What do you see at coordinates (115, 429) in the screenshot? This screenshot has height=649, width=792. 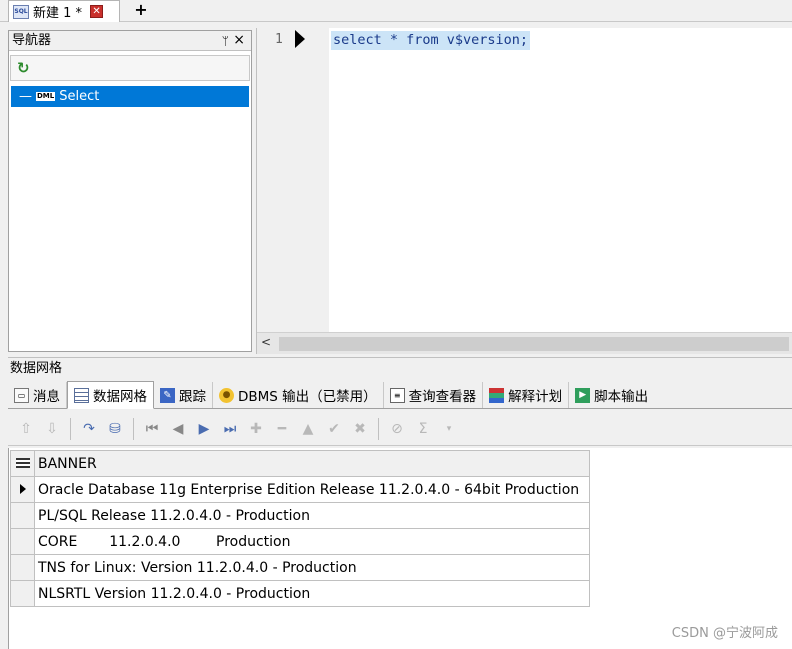 I see `fetch-all-icon: ⛁` at bounding box center [115, 429].